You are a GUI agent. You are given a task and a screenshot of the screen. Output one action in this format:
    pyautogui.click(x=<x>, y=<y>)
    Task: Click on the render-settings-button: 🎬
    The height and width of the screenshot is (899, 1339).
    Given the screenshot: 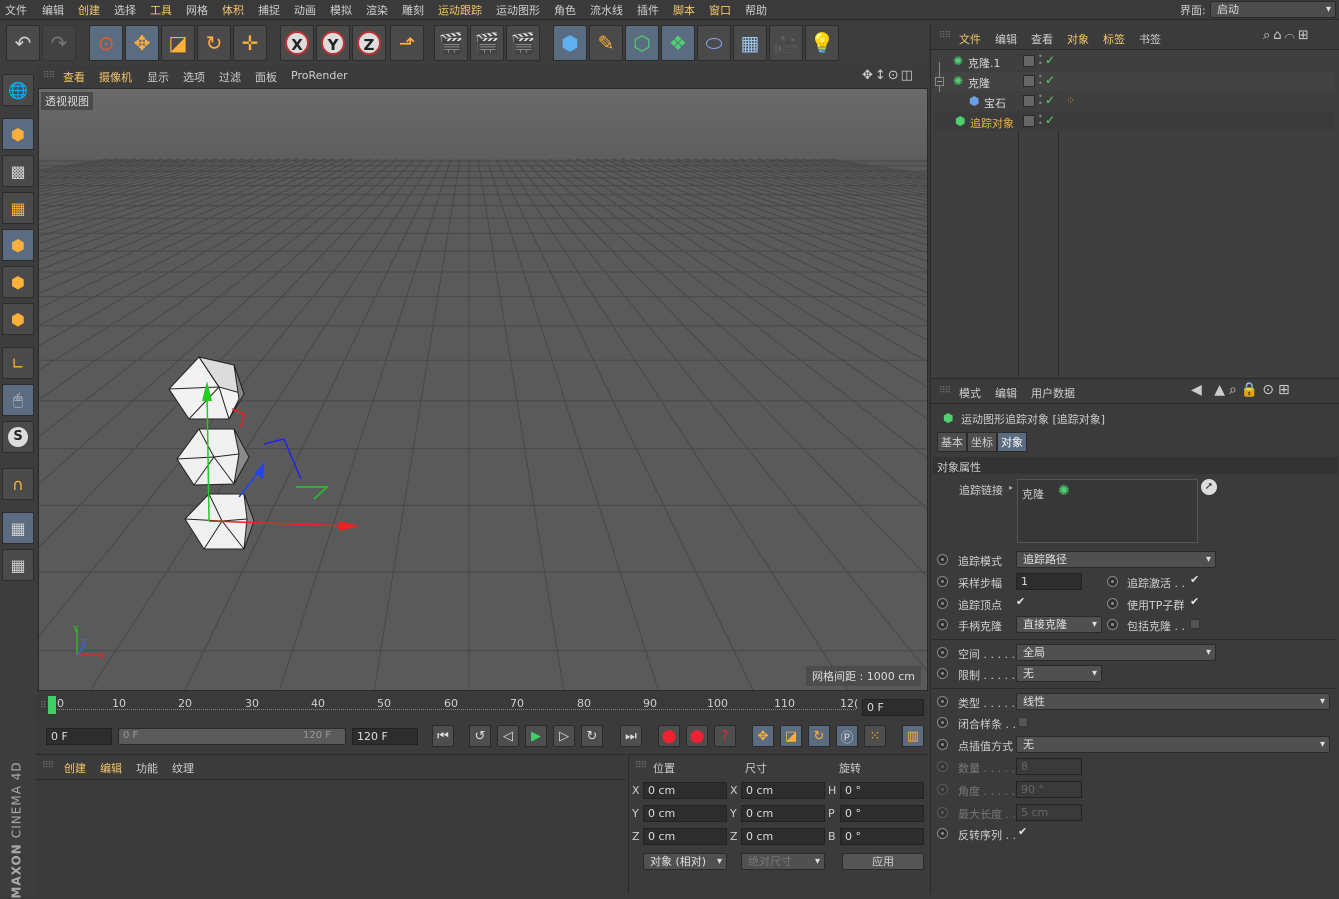 What is the action you would take?
    pyautogui.click(x=523, y=43)
    